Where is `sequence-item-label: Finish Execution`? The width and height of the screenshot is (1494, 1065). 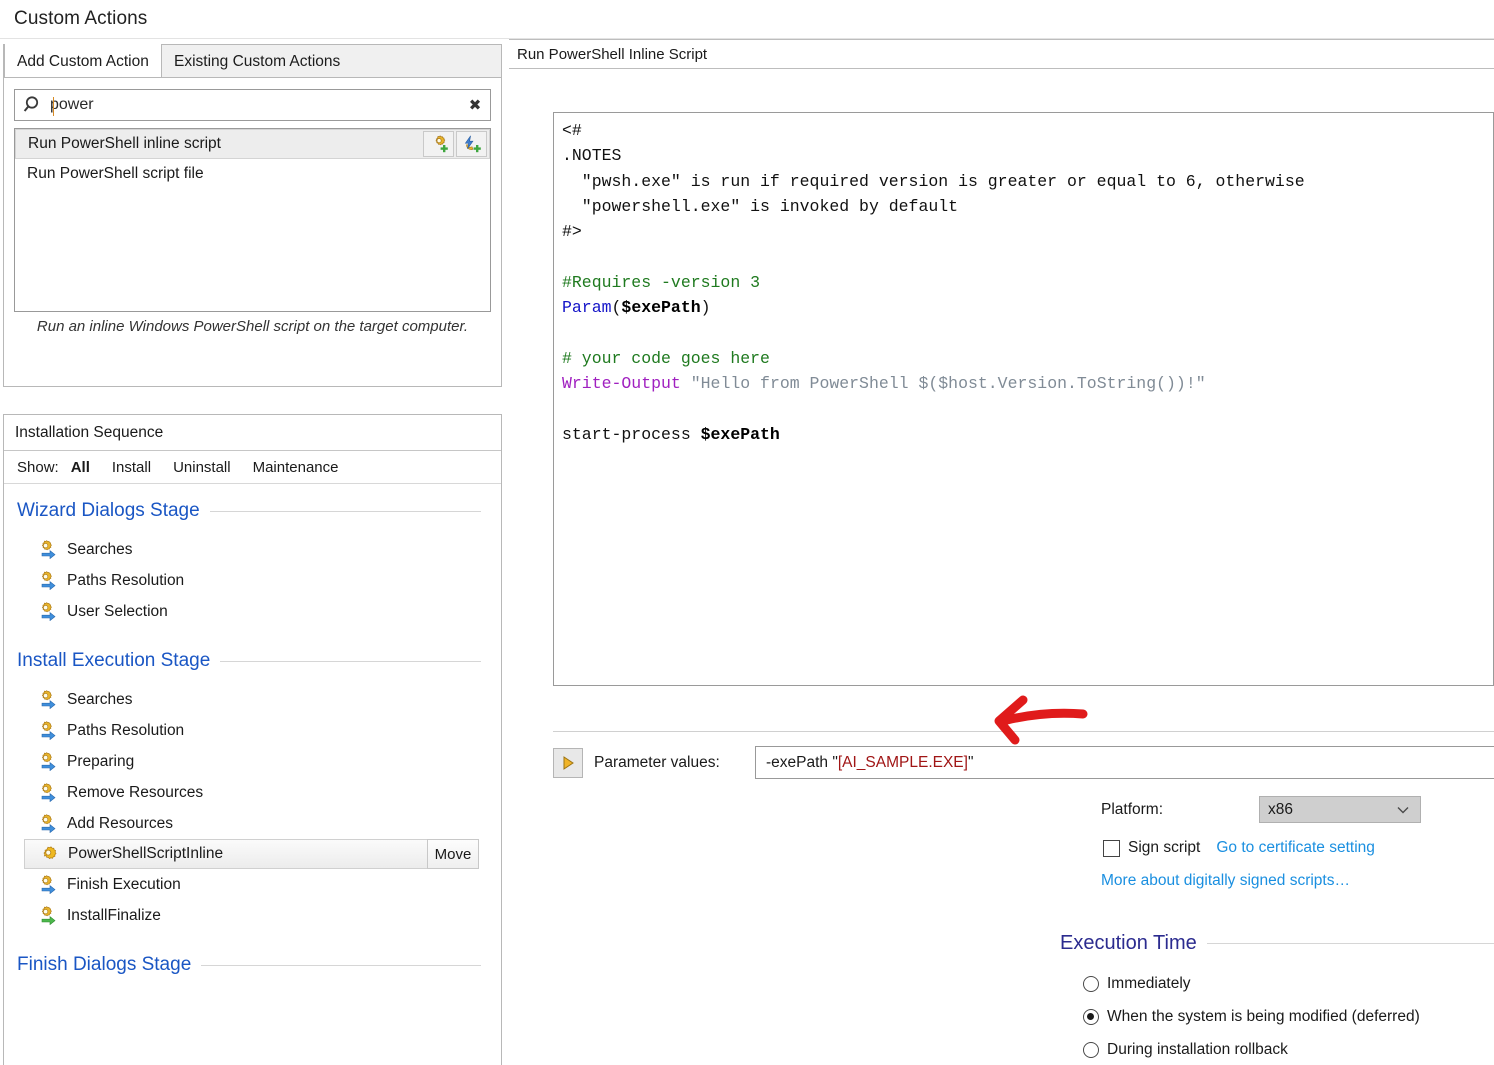
sequence-item-label: Finish Execution is located at coordinates (124, 884).